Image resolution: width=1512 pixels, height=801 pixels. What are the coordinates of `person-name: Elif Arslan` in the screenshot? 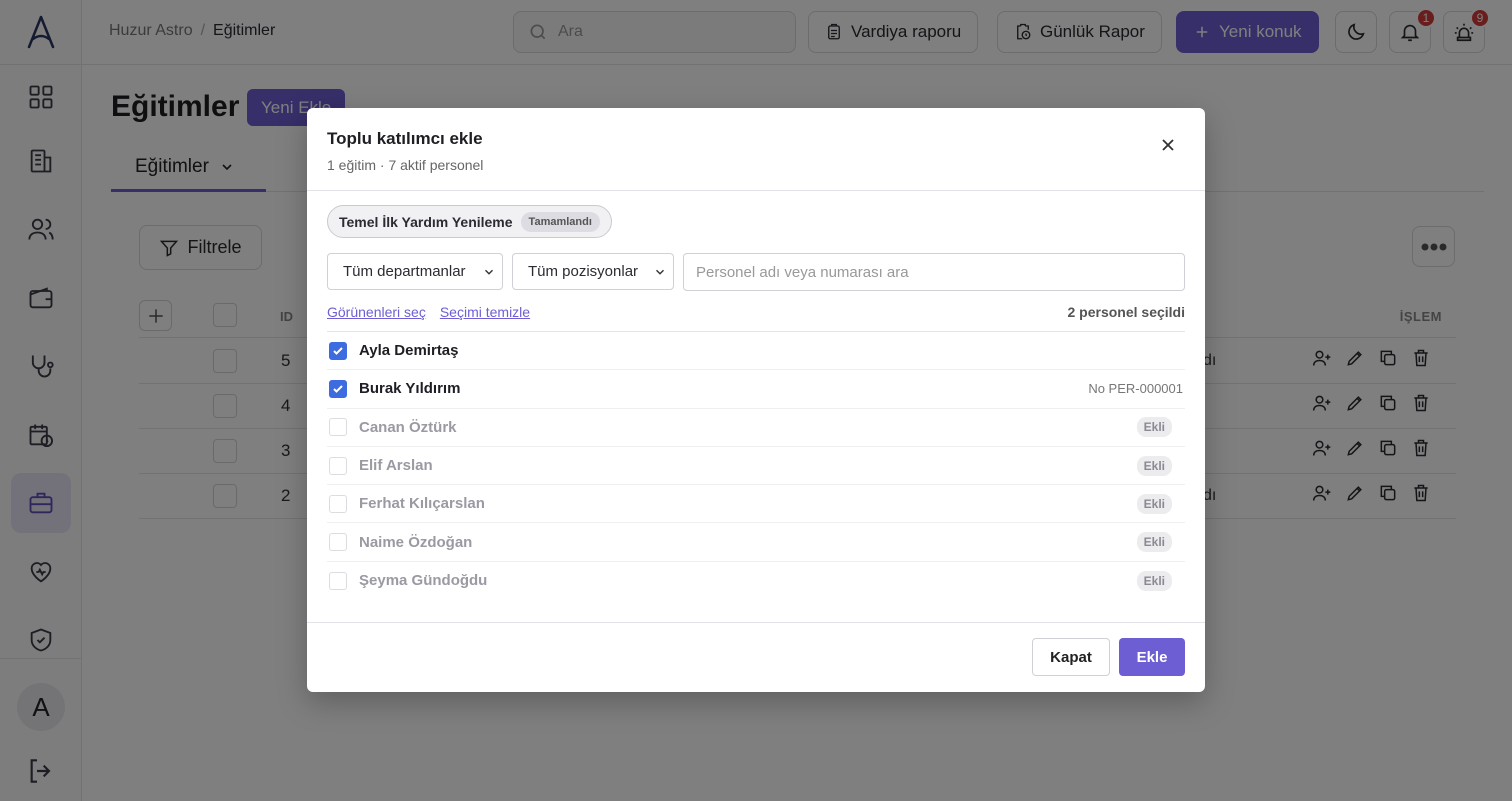 It's located at (396, 466).